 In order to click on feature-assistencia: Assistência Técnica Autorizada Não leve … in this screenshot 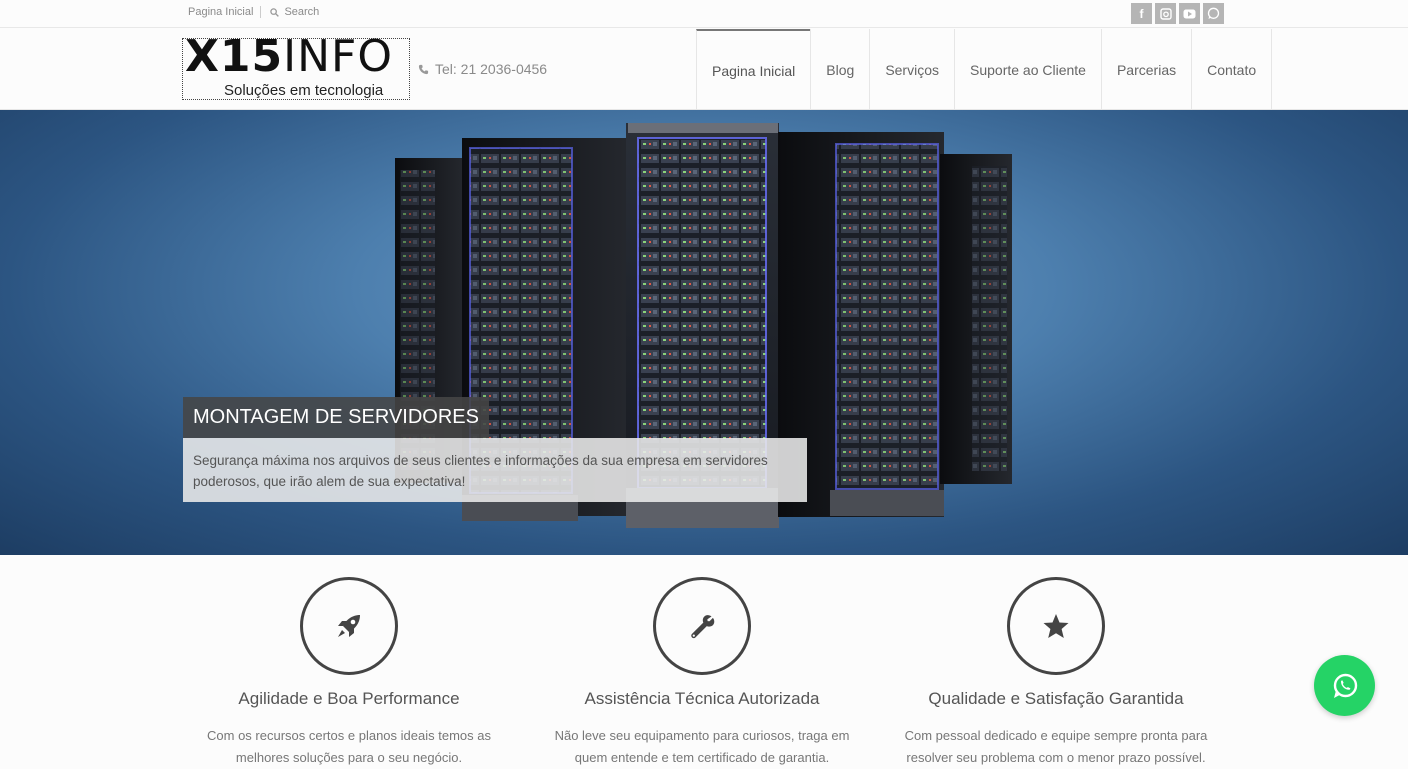, I will do `click(702, 673)`.